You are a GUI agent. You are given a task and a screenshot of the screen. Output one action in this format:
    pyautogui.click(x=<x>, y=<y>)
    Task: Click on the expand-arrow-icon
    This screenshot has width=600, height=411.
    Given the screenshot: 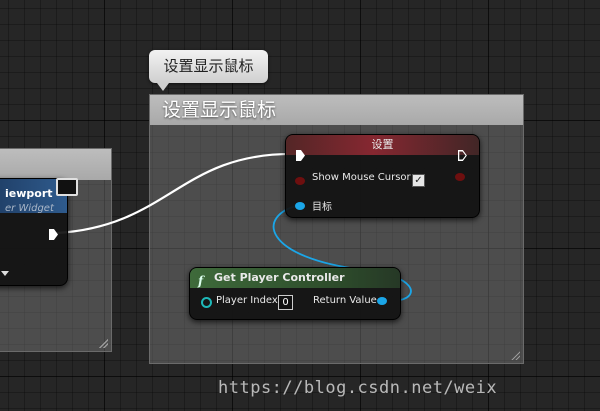 What is the action you would take?
    pyautogui.click(x=5, y=273)
    